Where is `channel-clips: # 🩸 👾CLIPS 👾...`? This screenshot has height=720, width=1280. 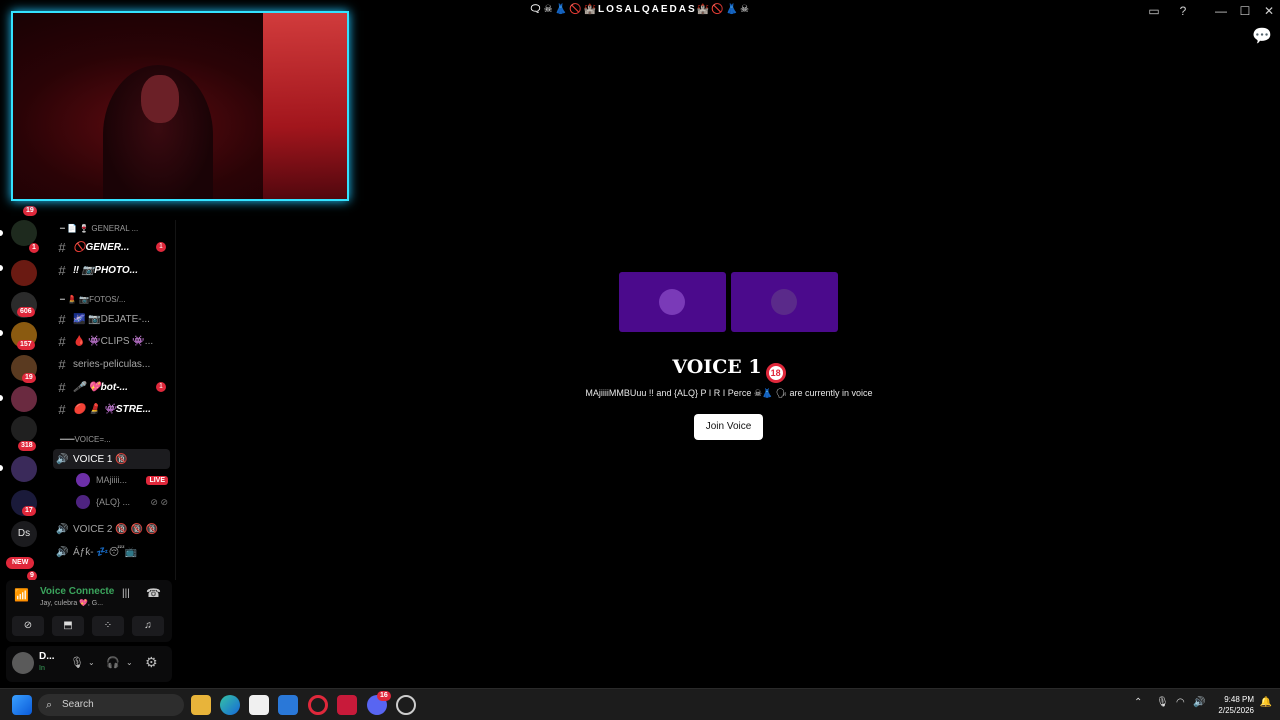 channel-clips: # 🩸 👾CLIPS 👾... is located at coordinates (113, 341).